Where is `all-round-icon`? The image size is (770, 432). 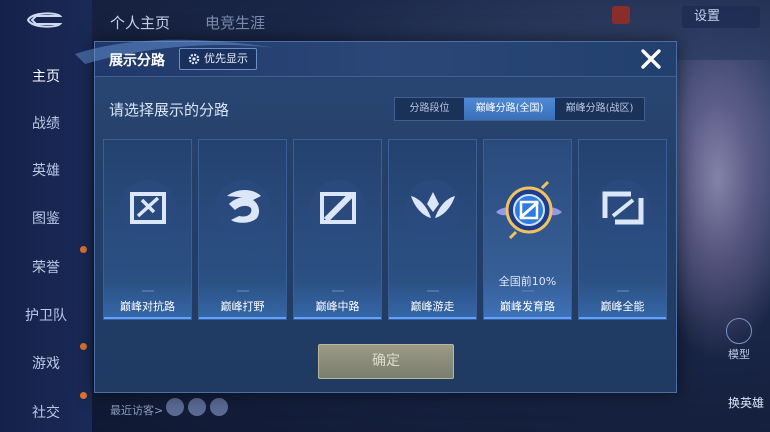 all-round-icon is located at coordinates (623, 208).